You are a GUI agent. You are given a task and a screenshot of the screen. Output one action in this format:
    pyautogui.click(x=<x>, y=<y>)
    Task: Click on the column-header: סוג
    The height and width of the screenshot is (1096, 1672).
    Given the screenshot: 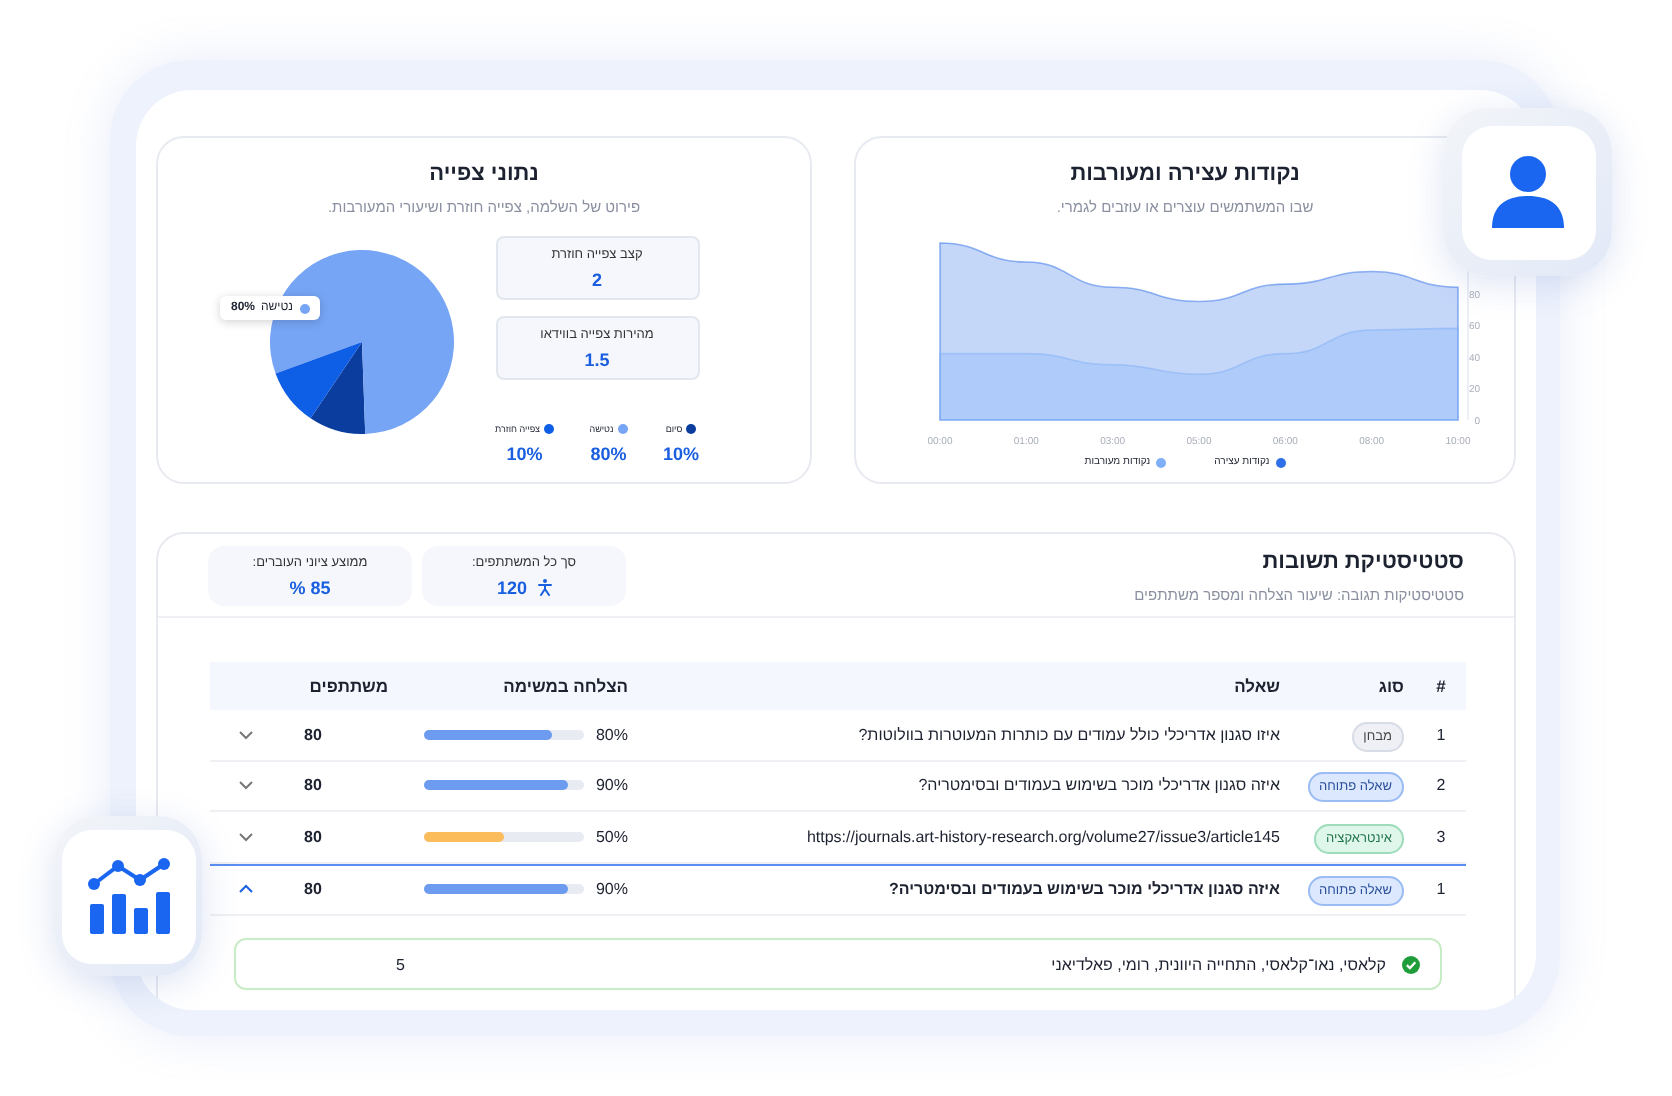 What is the action you would take?
    pyautogui.click(x=1391, y=686)
    